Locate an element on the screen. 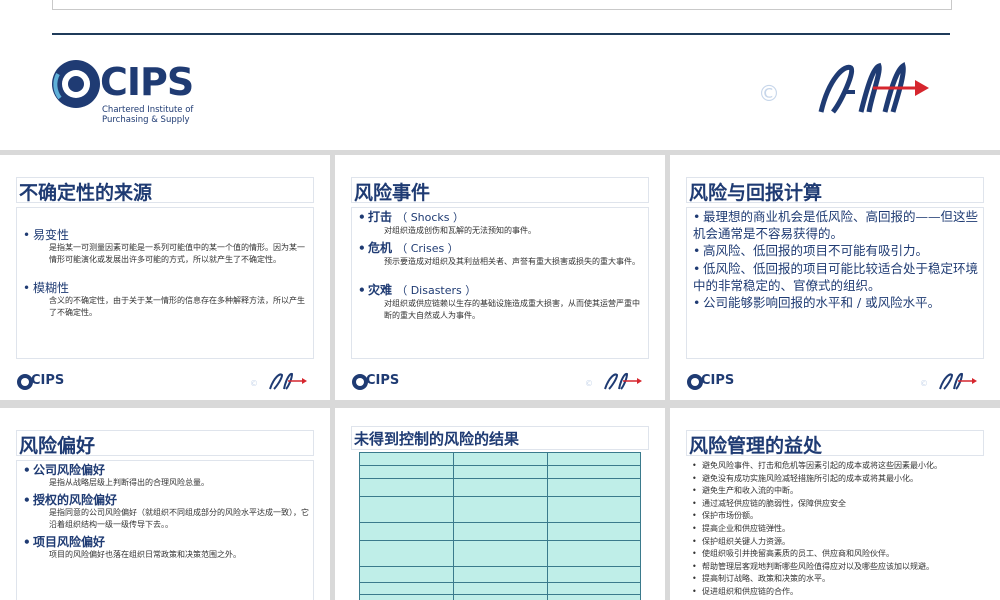 This screenshot has width=1000, height=600. bullet-point: • 低风险、低回报的项目可能比较适合处于稳定环境中的非常稳定的、官僚式的组织。 is located at coordinates (836, 277).